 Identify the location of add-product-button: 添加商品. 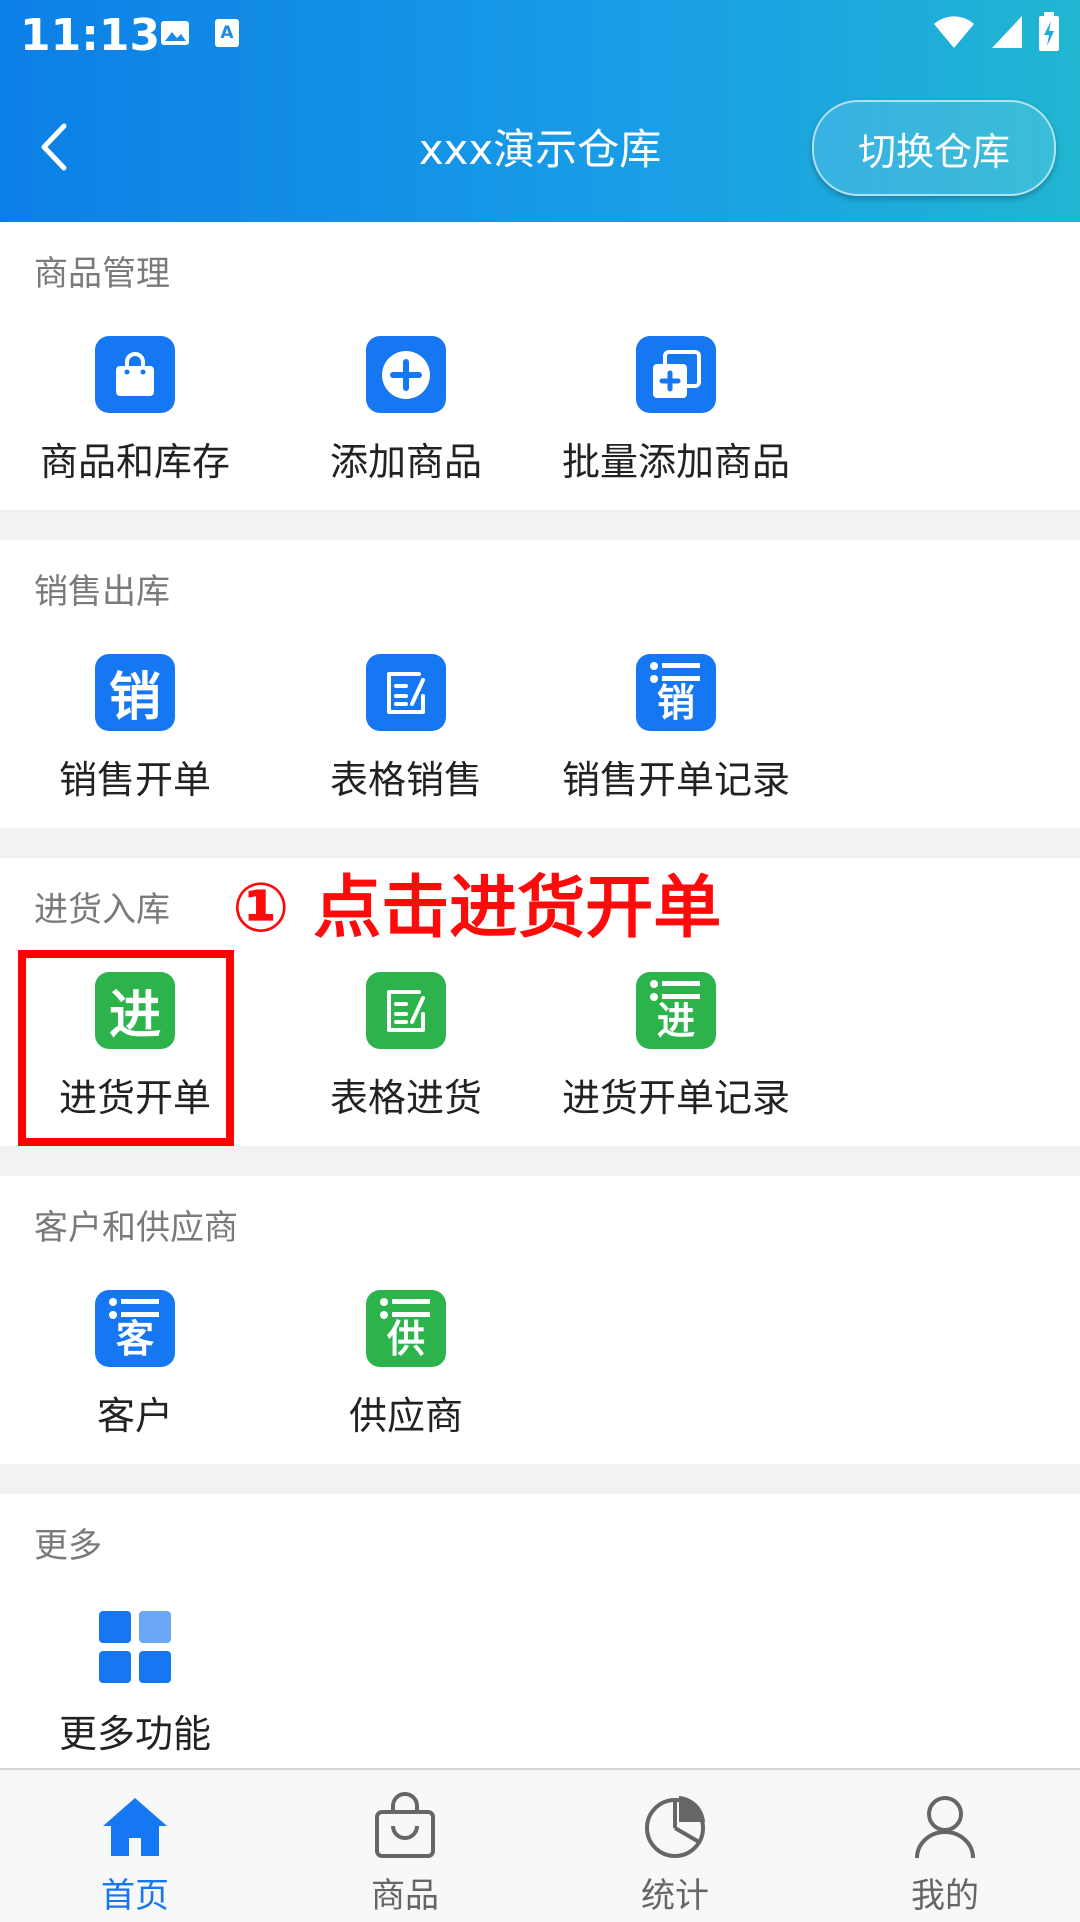
(406, 411).